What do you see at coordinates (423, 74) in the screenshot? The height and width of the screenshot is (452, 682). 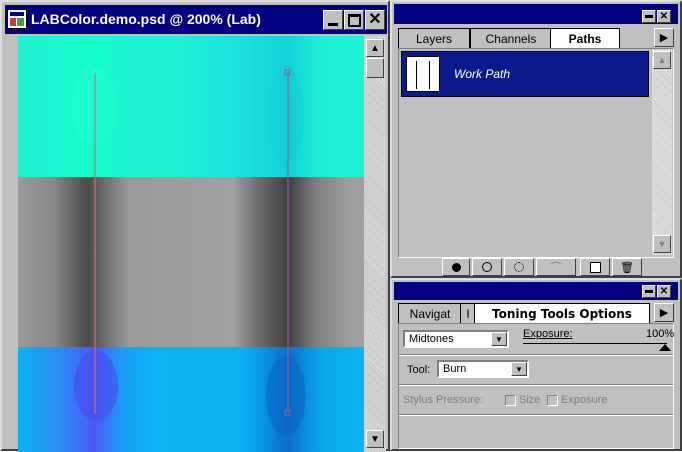 I see `path-thumbnail` at bounding box center [423, 74].